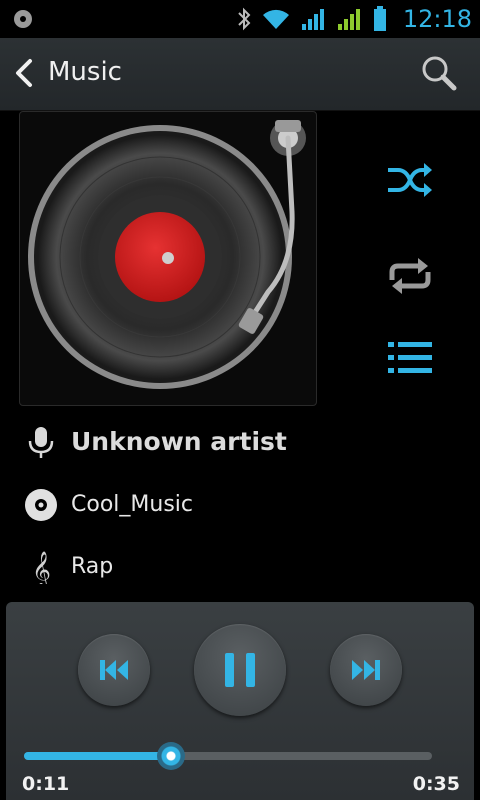 This screenshot has height=800, width=480. Describe the element at coordinates (92, 566) in the screenshot. I see `genre-name: Rap` at that location.